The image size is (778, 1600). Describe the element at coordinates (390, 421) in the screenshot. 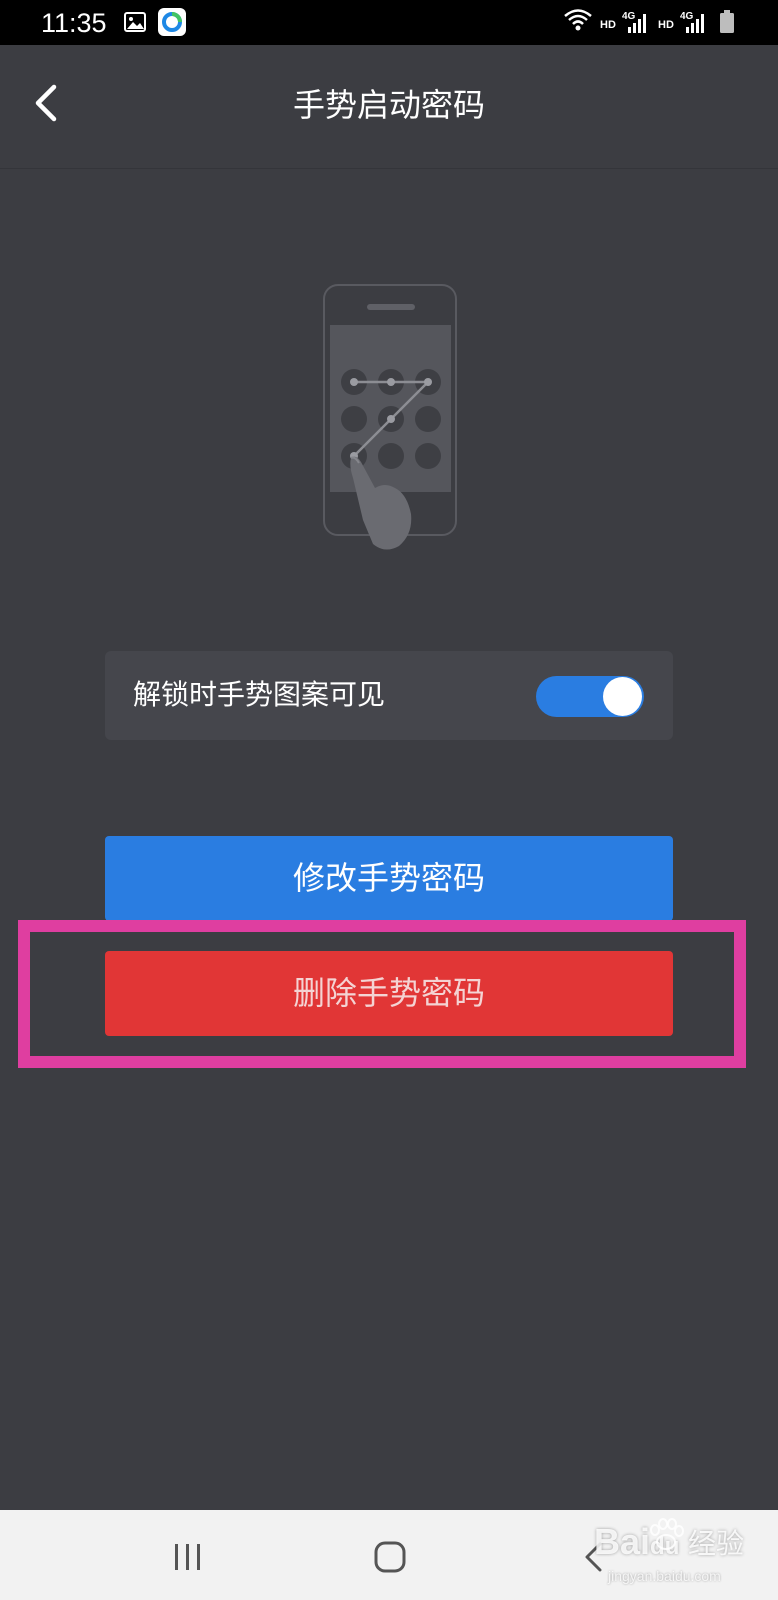

I see `phone-gesture-pattern-icon` at that location.